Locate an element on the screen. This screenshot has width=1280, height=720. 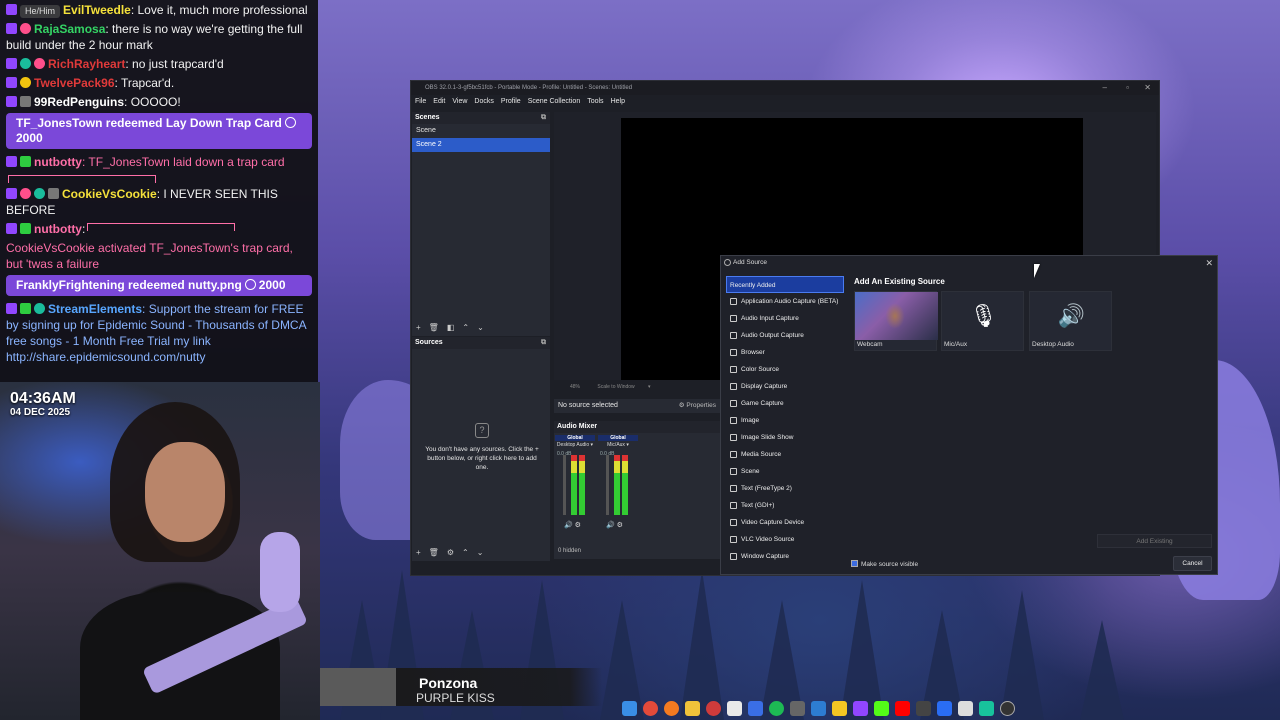
source-type-item: Color Source is located at coordinates (785, 369).